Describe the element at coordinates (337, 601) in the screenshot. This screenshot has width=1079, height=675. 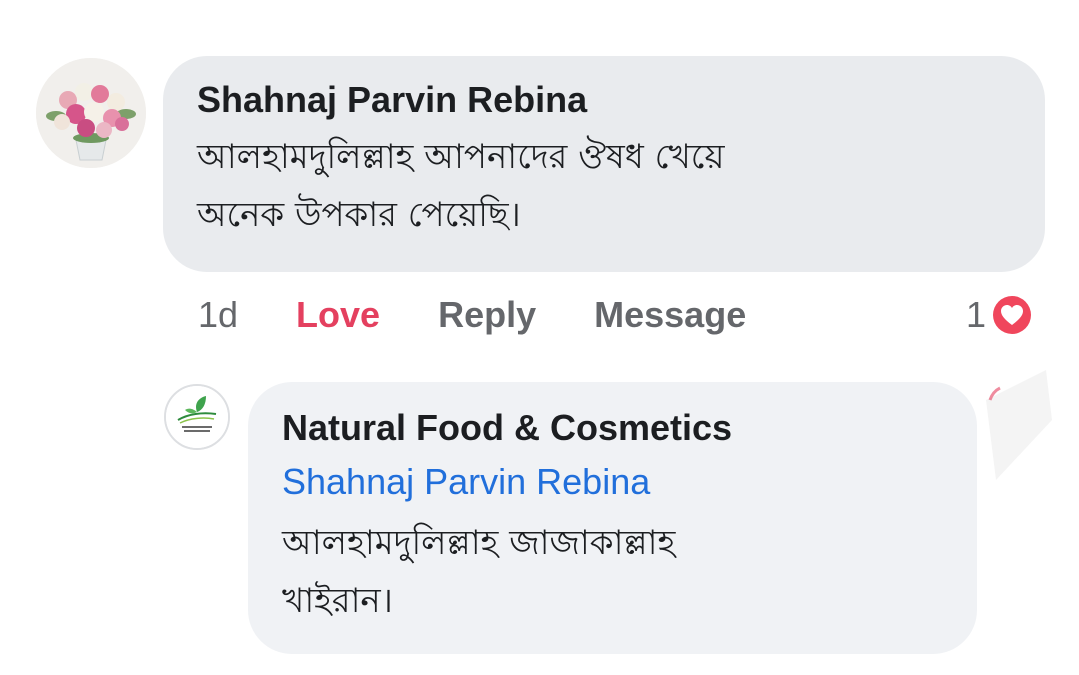
I see `reply-text-line: খাইরান।` at that location.